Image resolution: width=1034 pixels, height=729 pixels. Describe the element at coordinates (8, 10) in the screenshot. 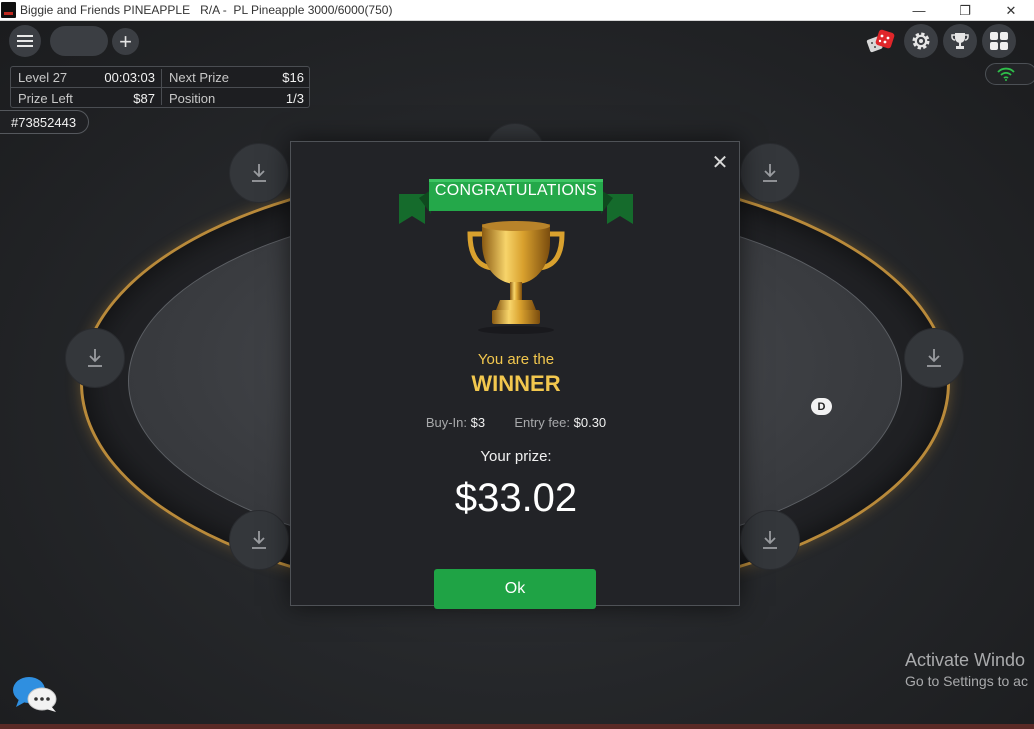

I see `app-logo-icon` at that location.